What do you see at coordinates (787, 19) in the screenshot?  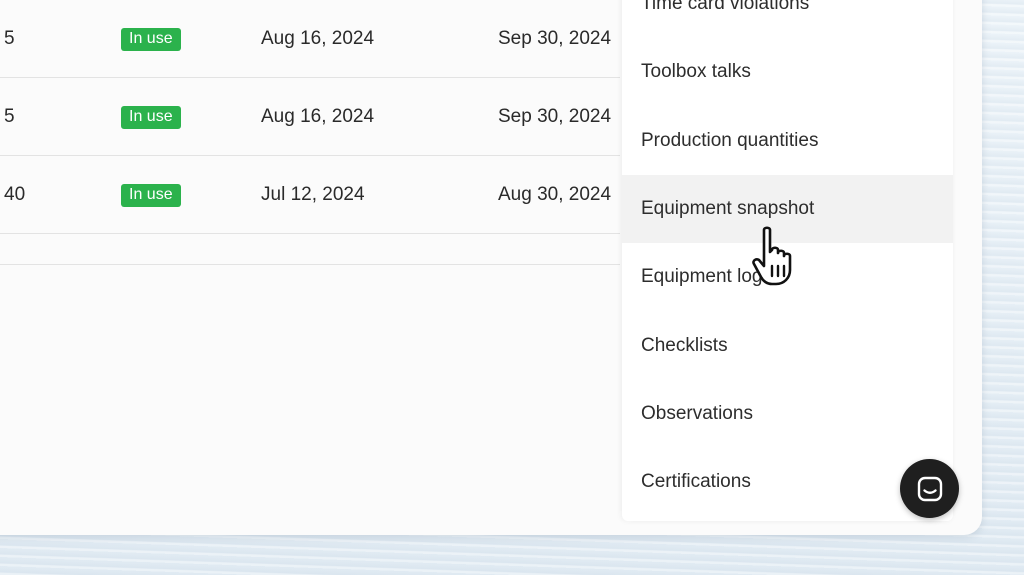 I see `menu-item-time-card-violations: Time card violations` at bounding box center [787, 19].